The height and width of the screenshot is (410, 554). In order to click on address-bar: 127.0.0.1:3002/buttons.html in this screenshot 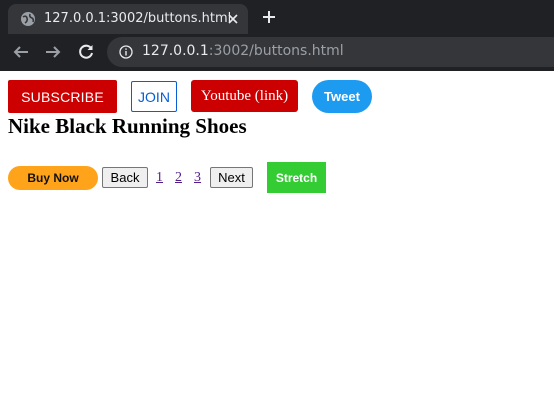, I will do `click(330, 52)`.